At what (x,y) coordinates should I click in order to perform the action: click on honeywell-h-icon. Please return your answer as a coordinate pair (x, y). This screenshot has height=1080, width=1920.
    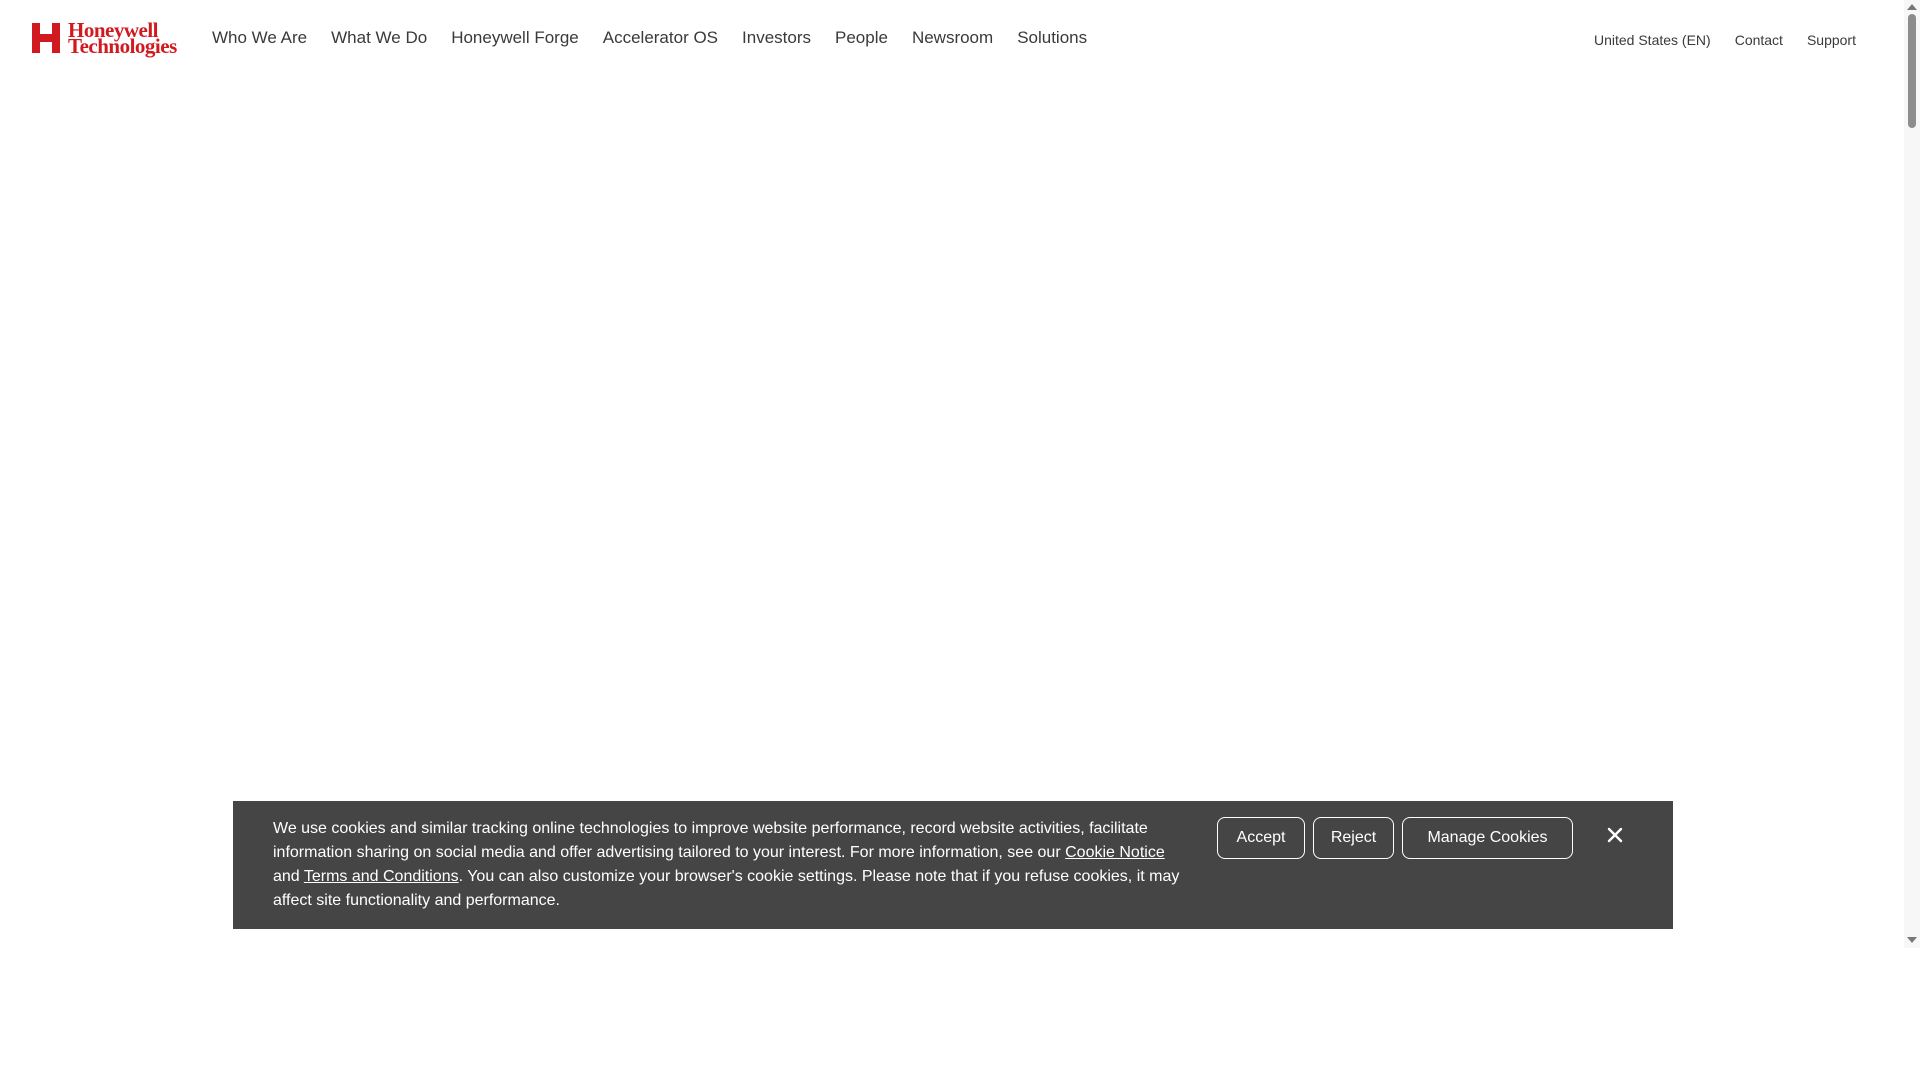
    Looking at the image, I should click on (46, 38).